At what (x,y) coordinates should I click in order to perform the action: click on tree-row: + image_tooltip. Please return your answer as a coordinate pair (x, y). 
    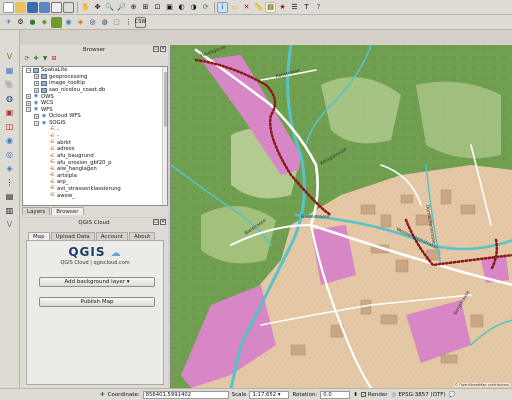
    Looking at the image, I should click on (95, 83).